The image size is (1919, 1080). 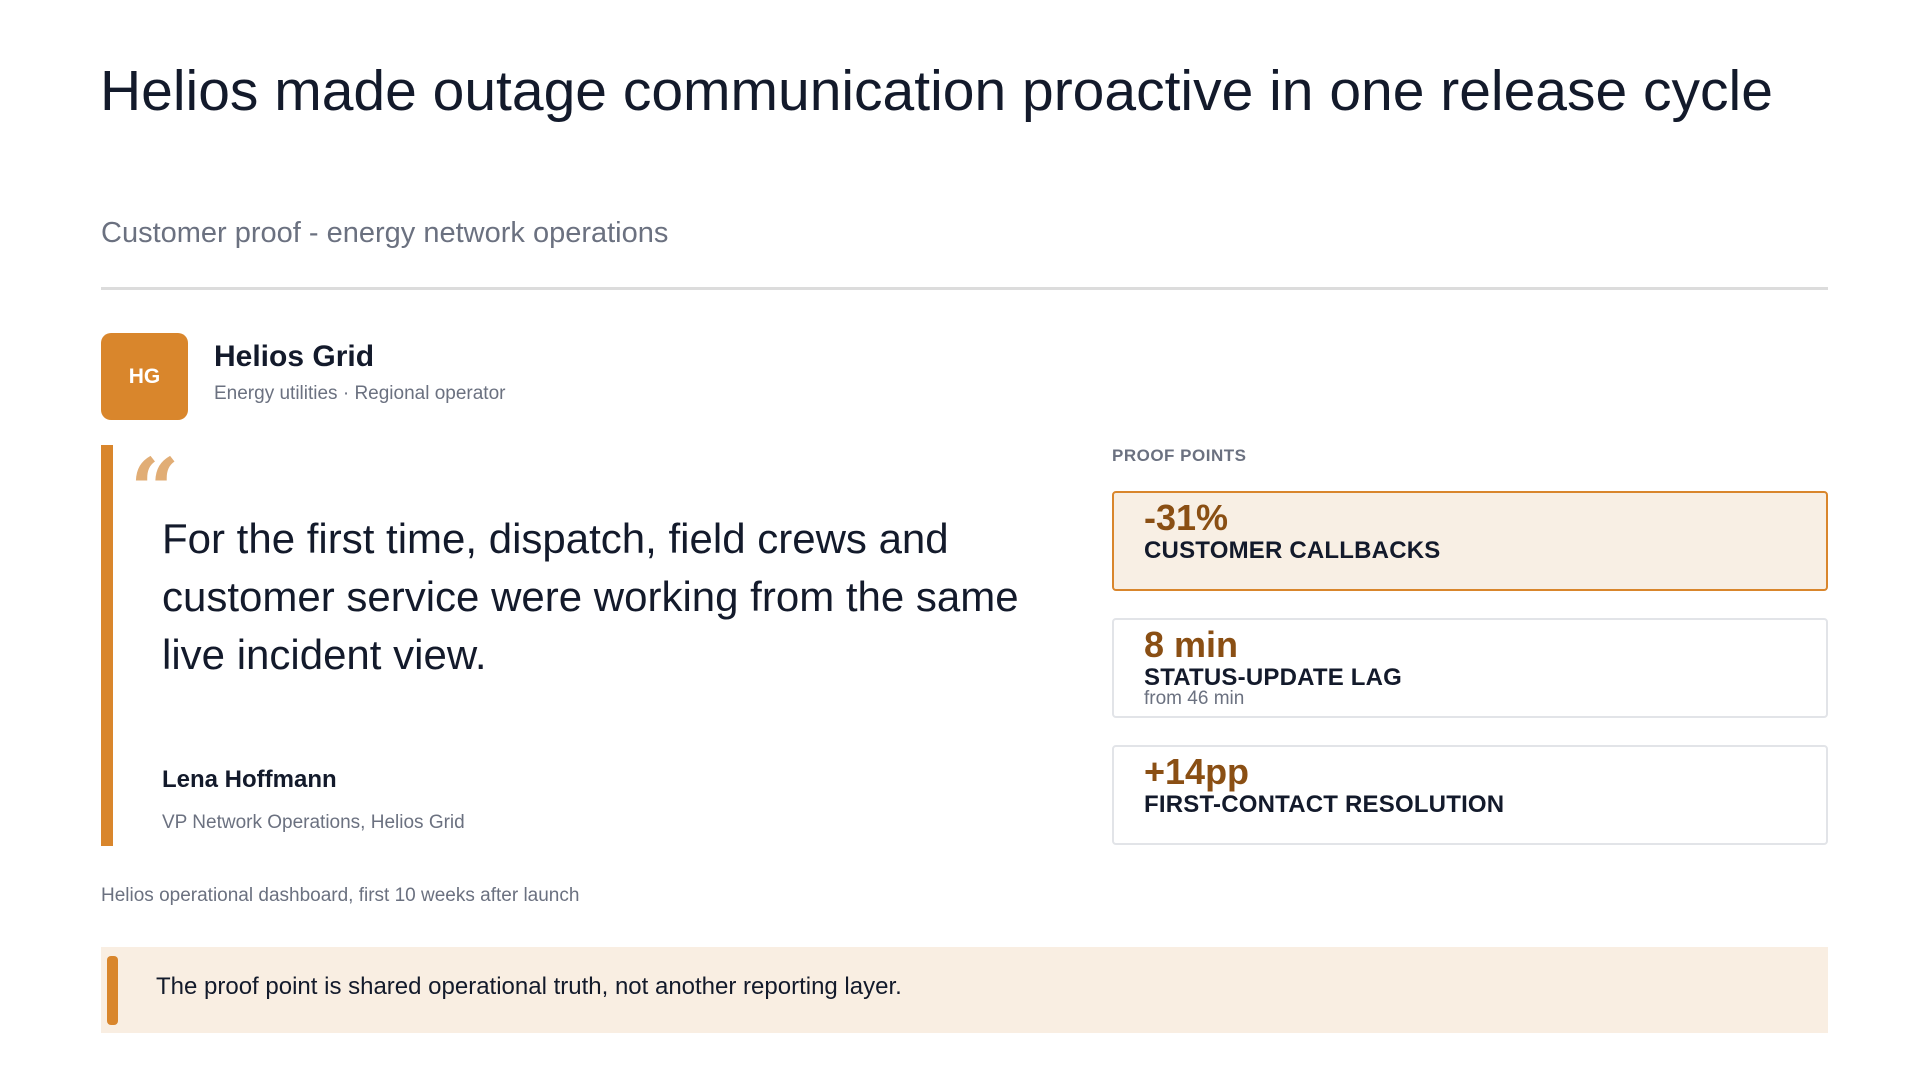 I want to click on proof-label: FIRST-CONTACT RESOLUTION, so click(x=1324, y=804).